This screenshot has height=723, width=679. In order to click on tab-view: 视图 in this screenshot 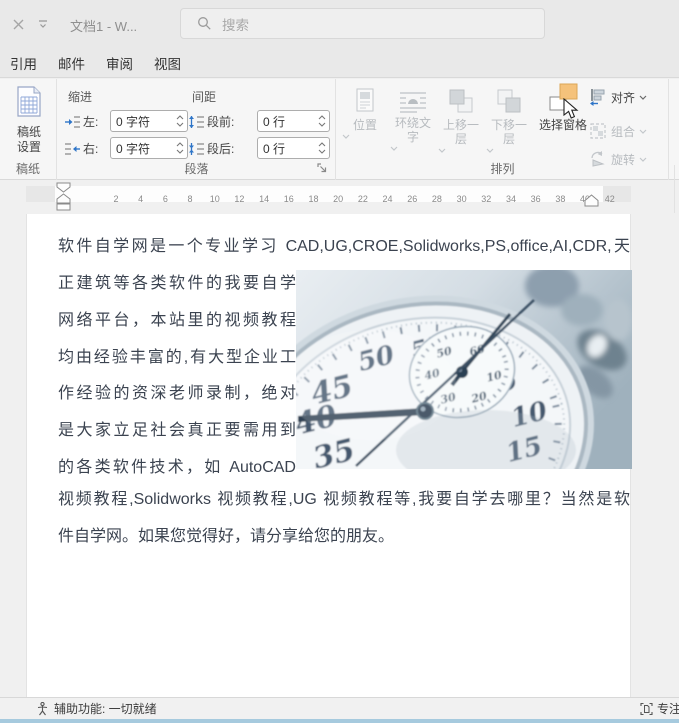, I will do `click(167, 63)`.